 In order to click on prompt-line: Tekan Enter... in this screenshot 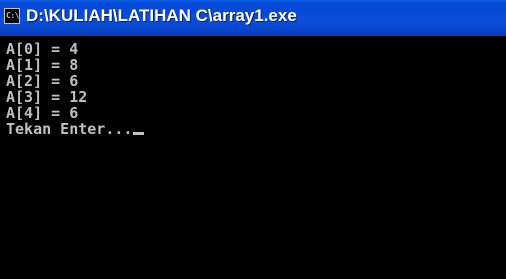, I will do `click(256, 129)`.